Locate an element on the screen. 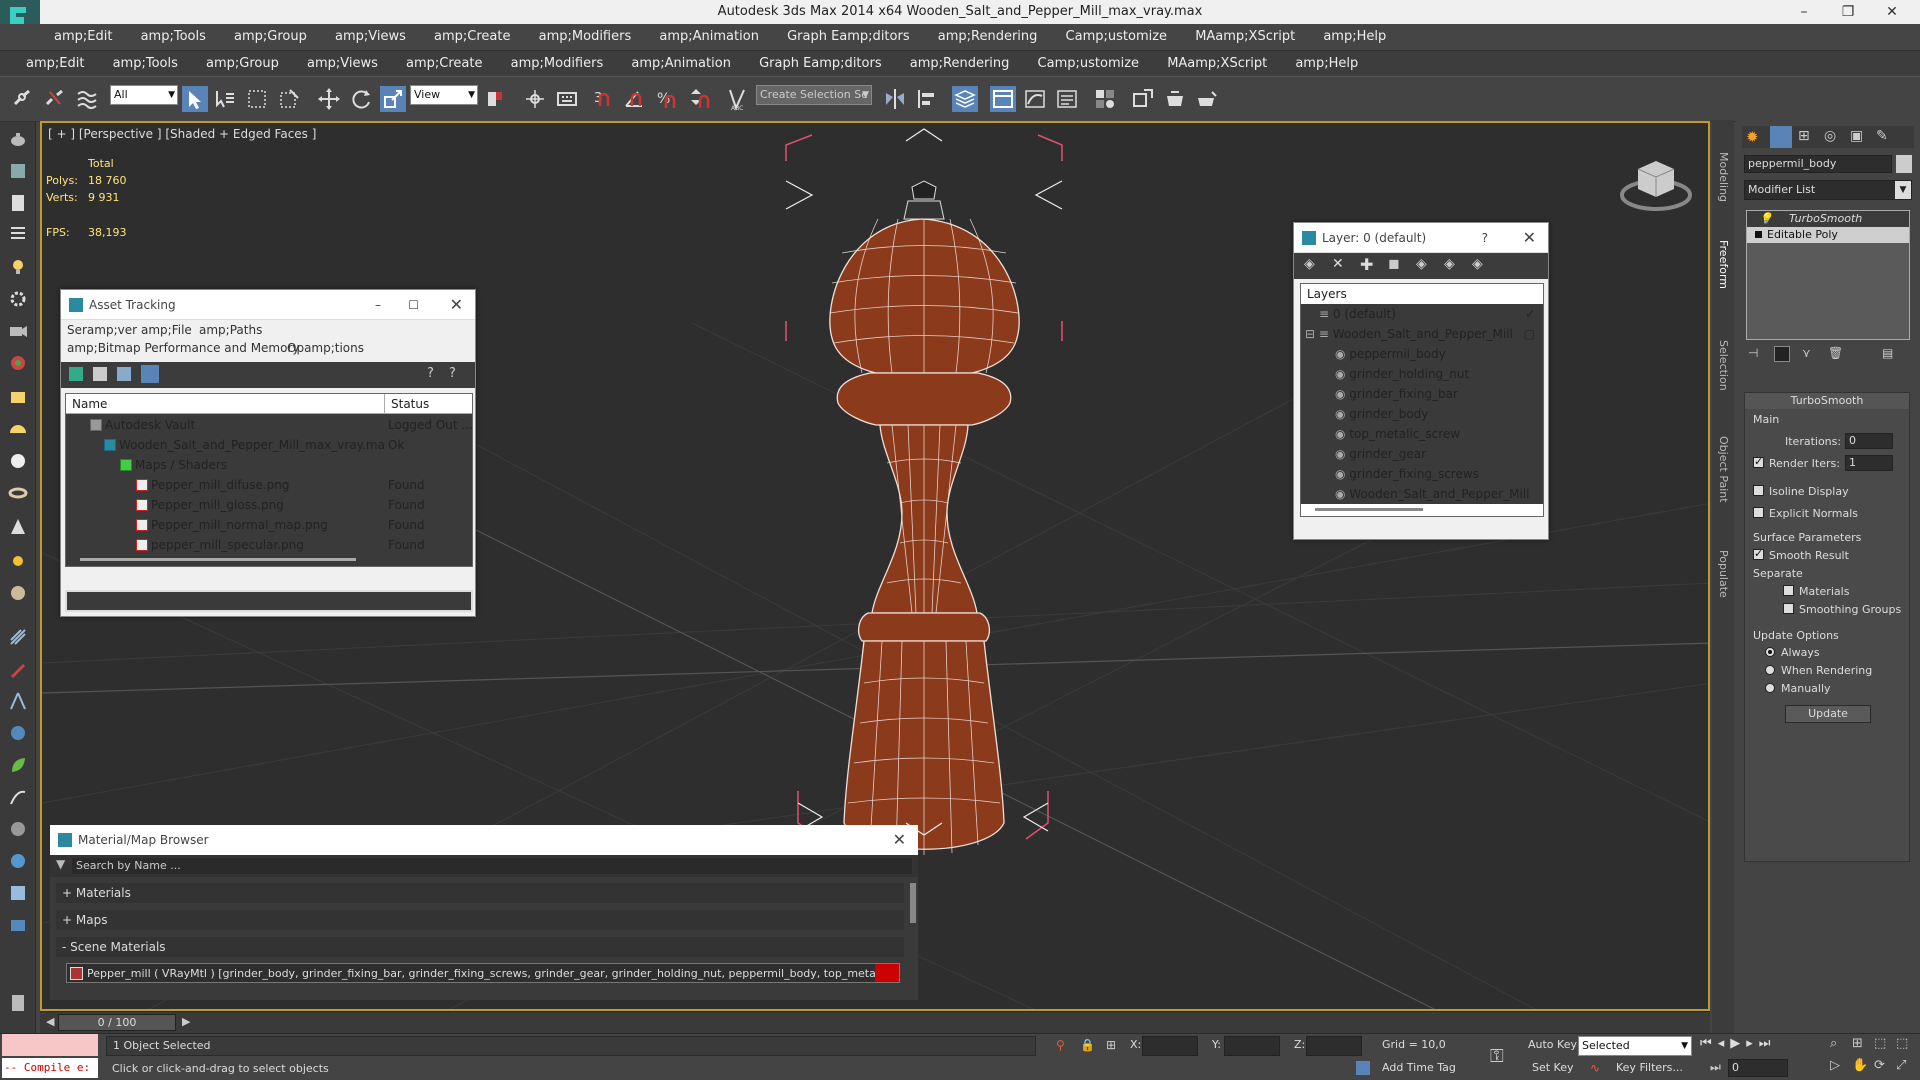 Image resolution: width=1920 pixels, height=1080 pixels. document-icon is located at coordinates (18, 203).